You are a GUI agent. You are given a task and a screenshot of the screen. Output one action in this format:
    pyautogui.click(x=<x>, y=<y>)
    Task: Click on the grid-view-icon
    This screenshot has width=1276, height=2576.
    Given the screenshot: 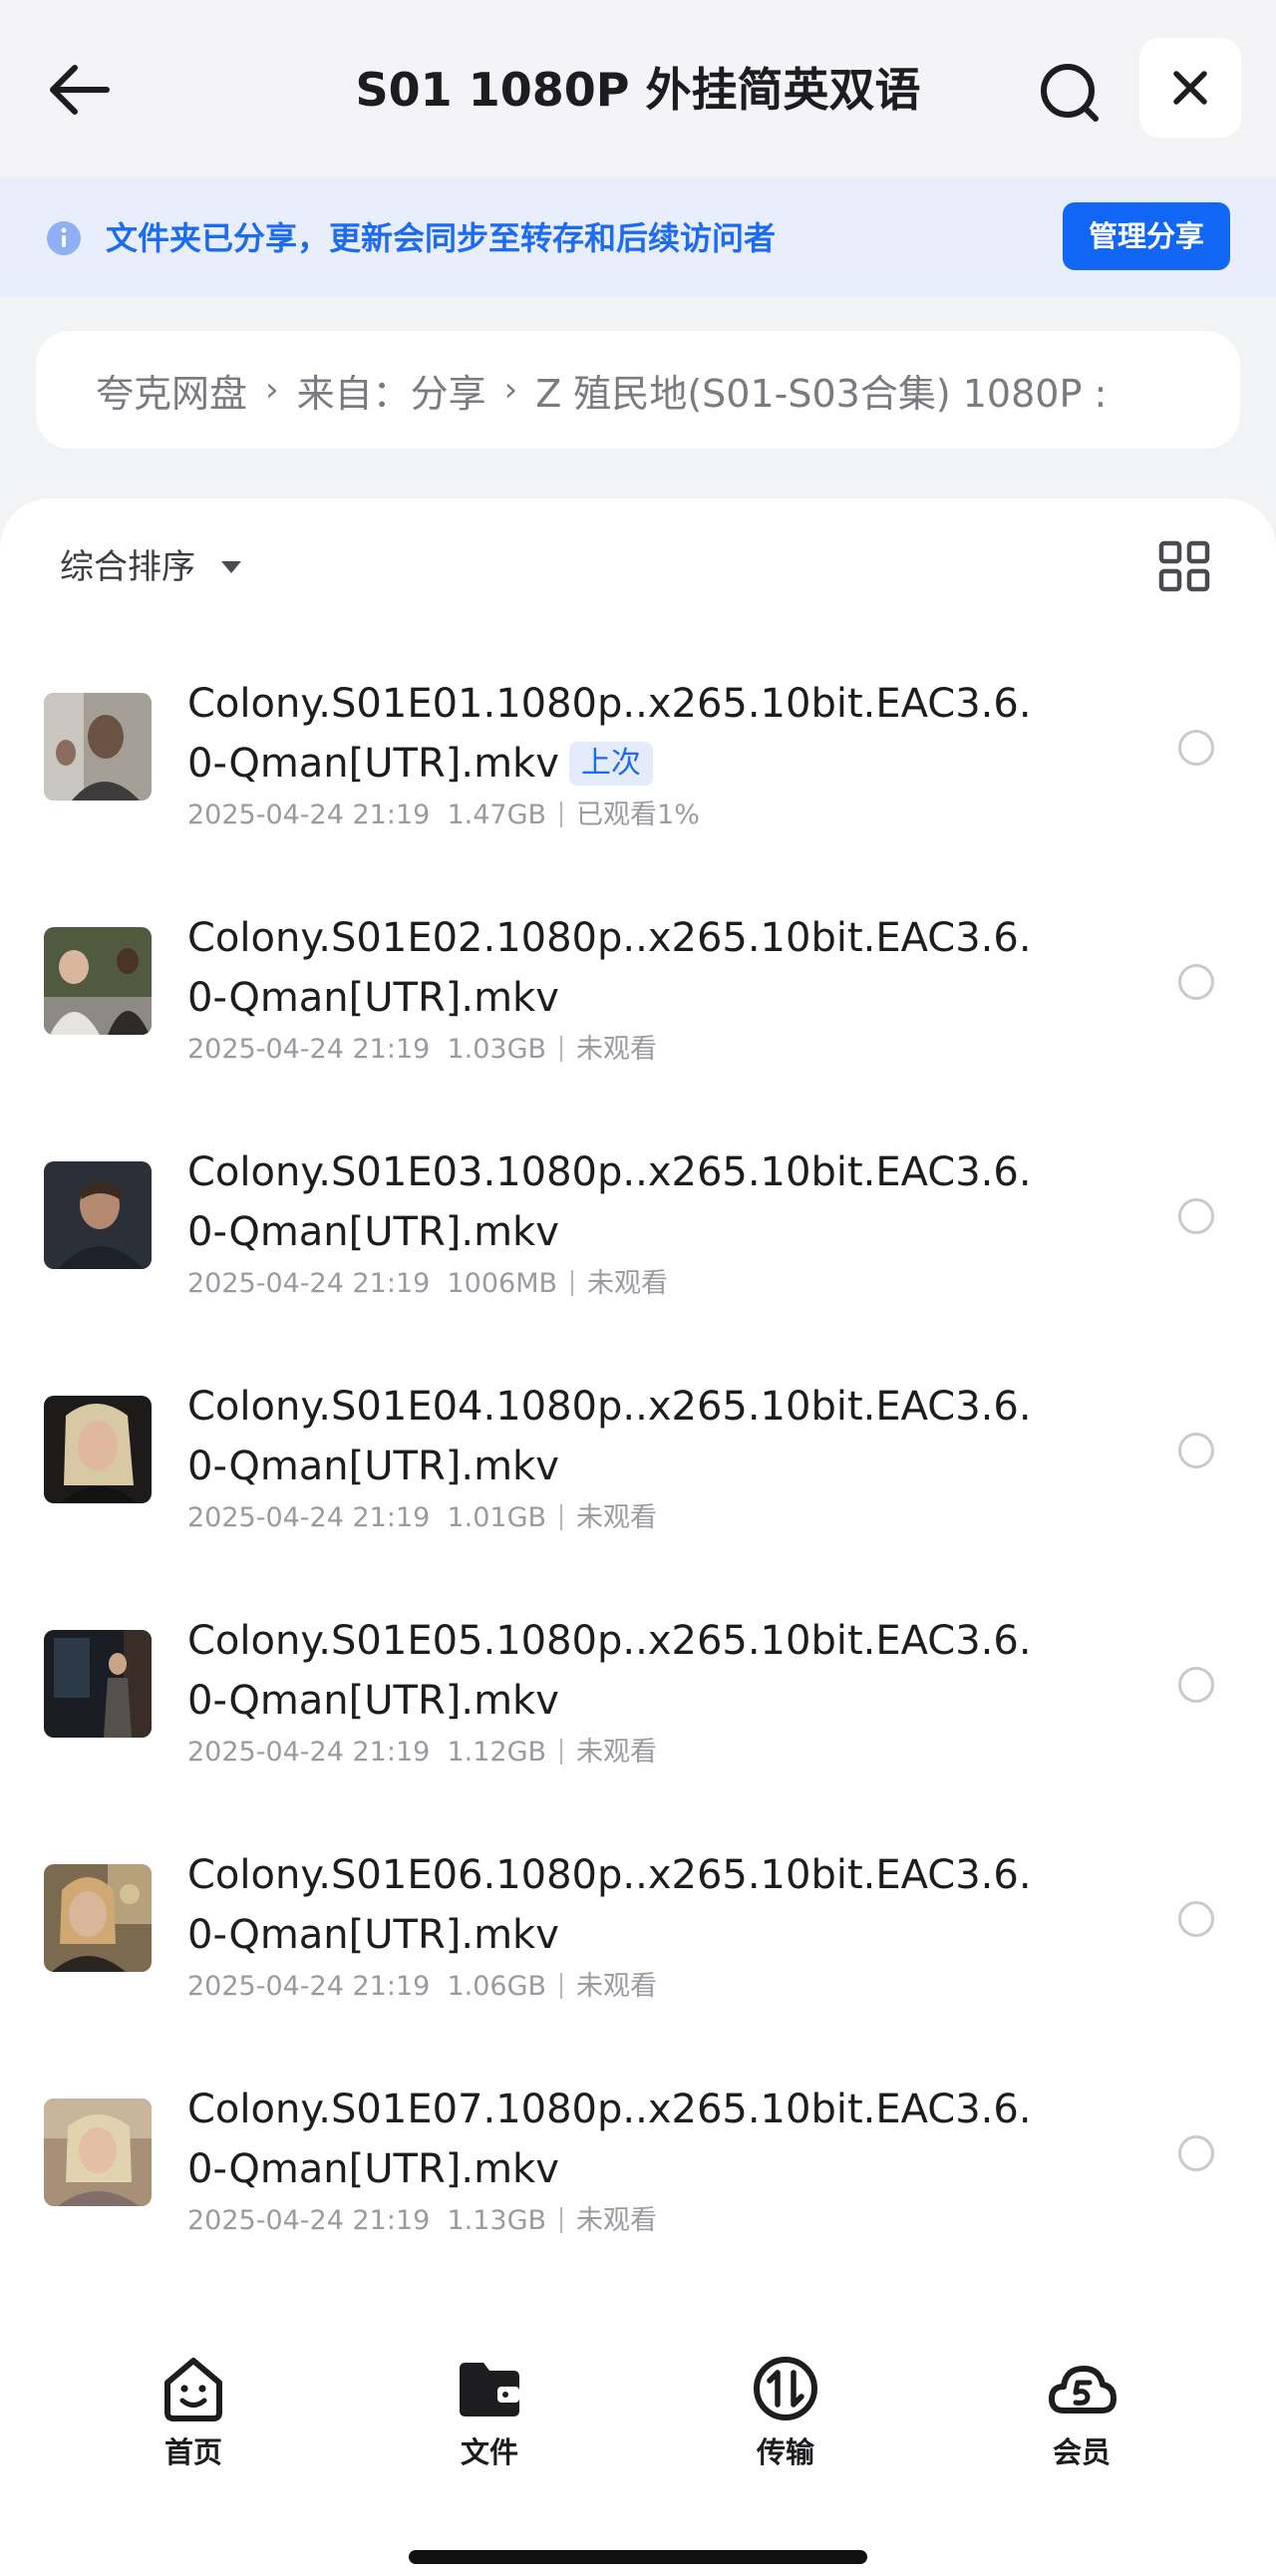 What is the action you would take?
    pyautogui.click(x=1184, y=566)
    